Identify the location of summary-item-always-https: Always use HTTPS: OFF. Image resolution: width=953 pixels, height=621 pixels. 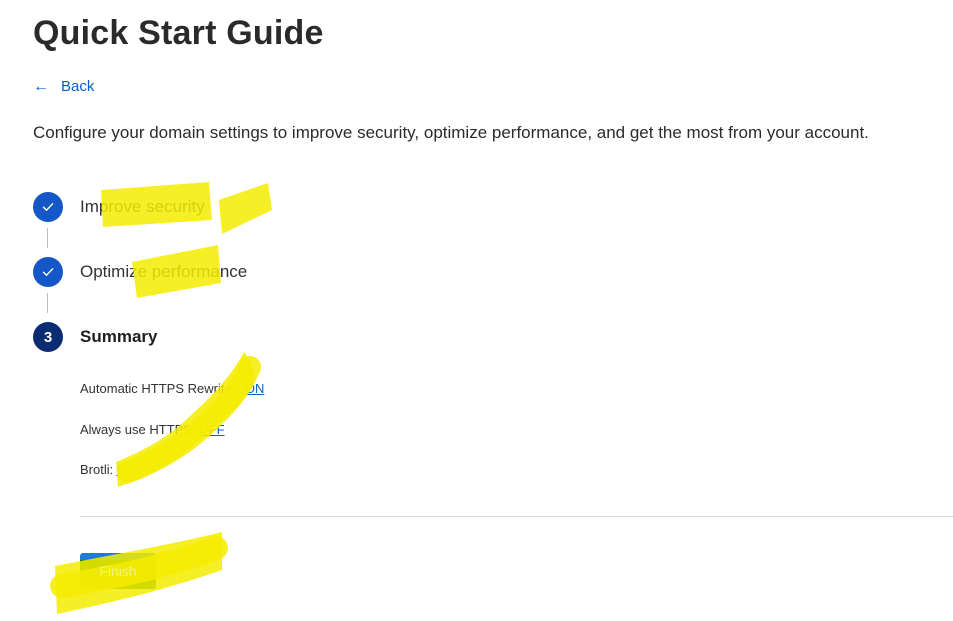
(152, 429).